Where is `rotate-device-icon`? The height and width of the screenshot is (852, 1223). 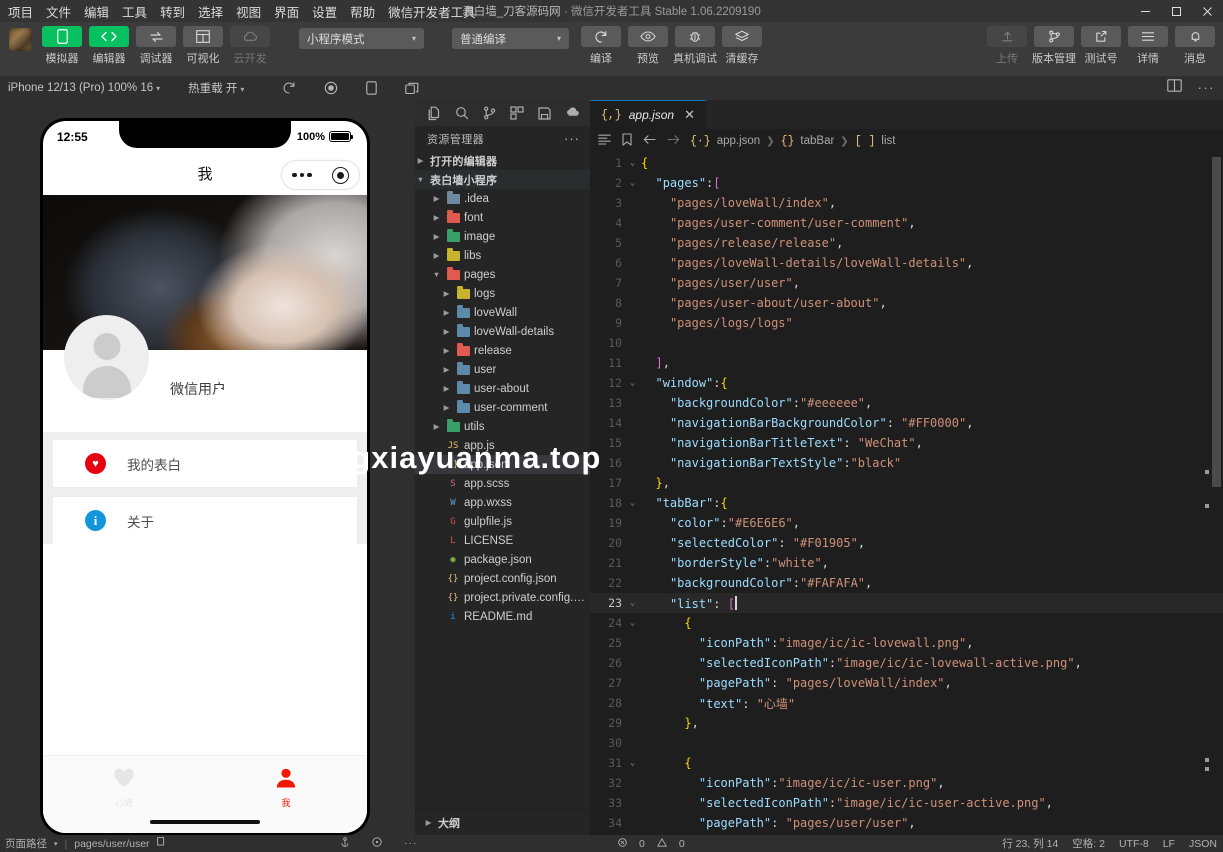
rotate-device-icon is located at coordinates (371, 88).